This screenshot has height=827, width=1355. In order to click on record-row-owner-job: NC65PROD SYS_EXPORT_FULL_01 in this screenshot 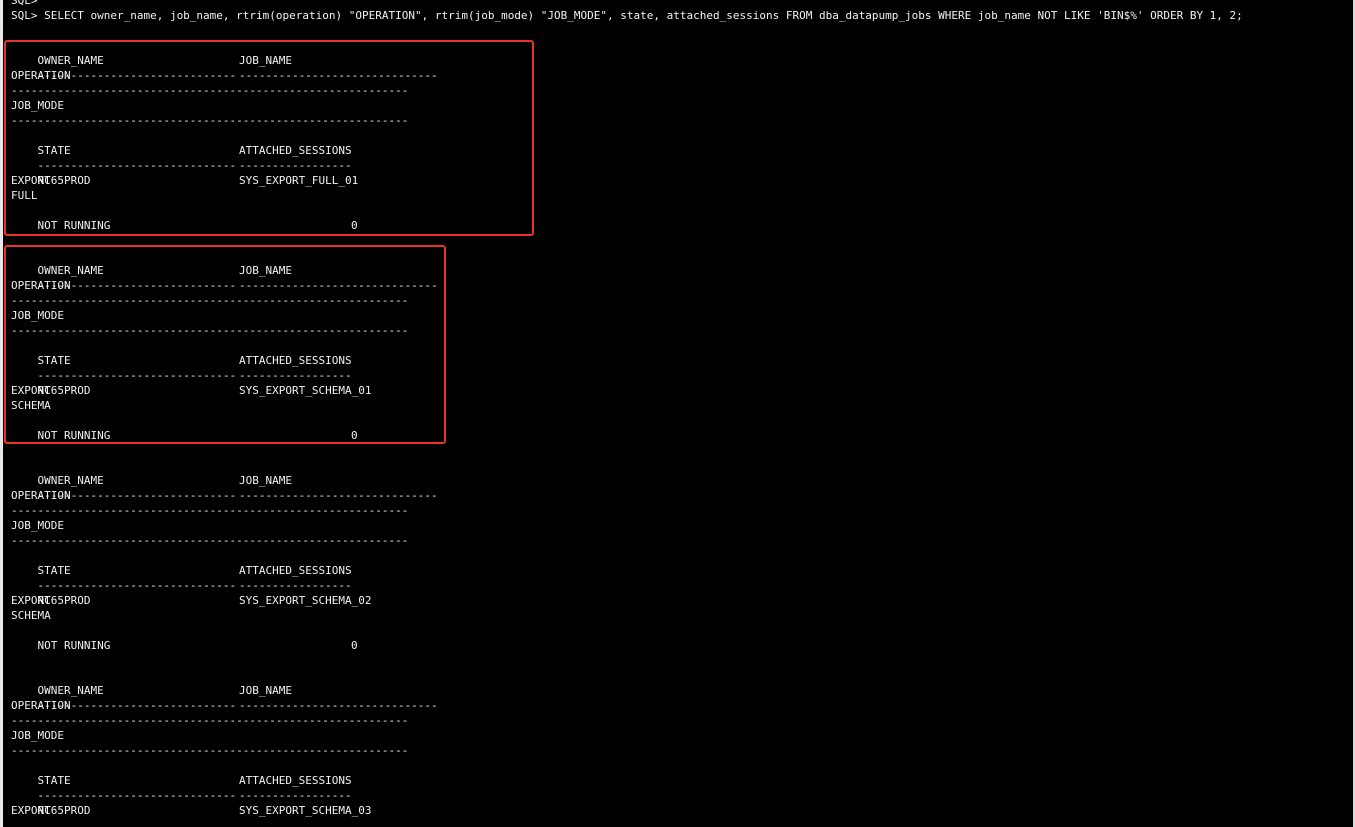, I will do `click(185, 172)`.